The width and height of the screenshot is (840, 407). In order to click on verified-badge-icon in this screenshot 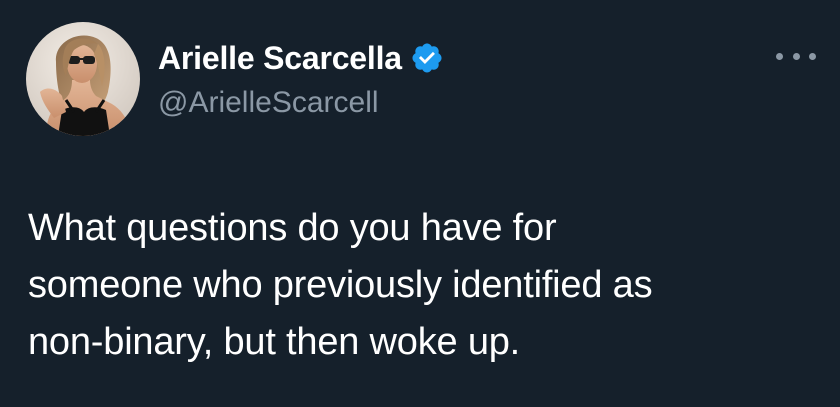, I will do `click(427, 58)`.